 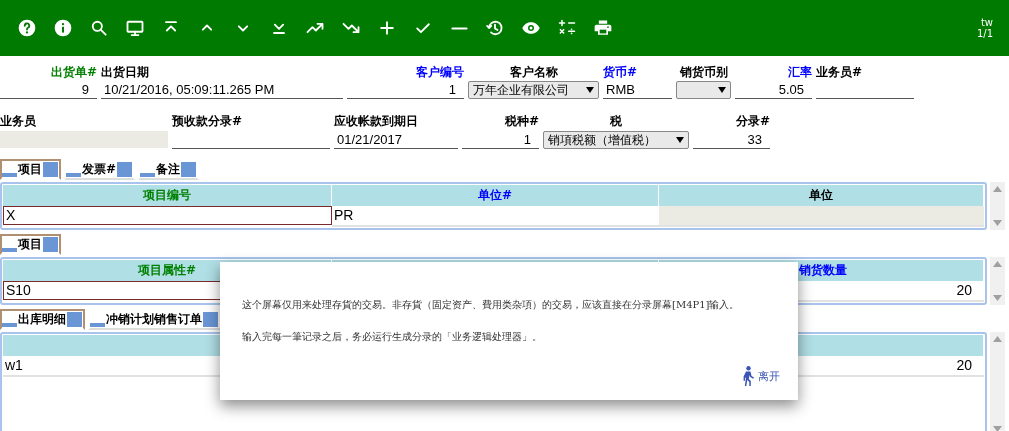 What do you see at coordinates (773, 90) in the screenshot?
I see `input-field: 5.05` at bounding box center [773, 90].